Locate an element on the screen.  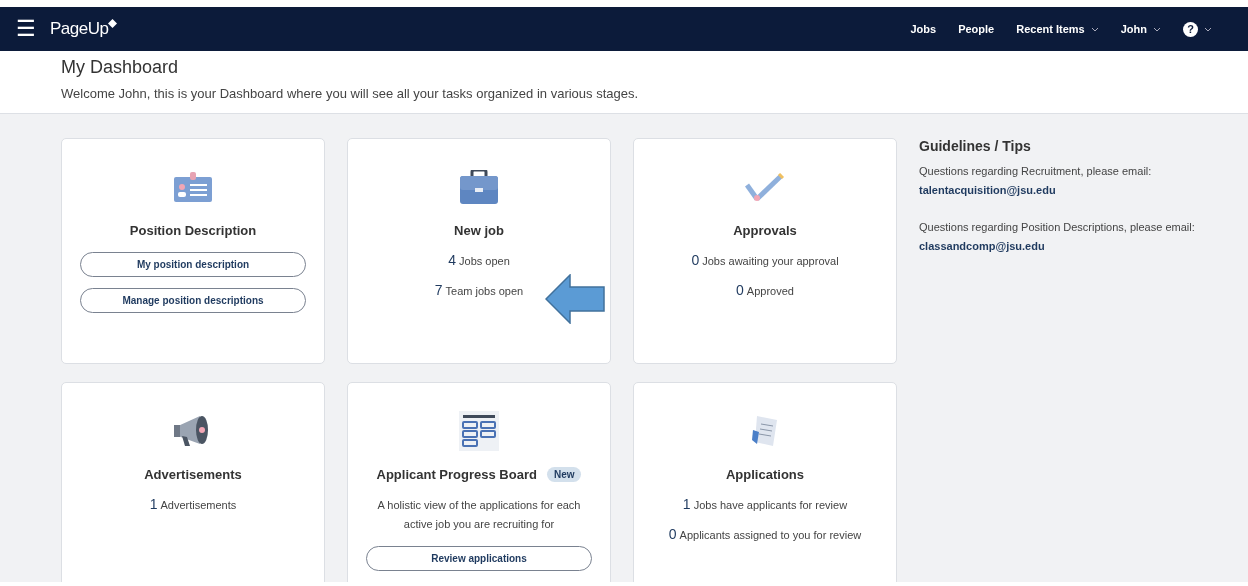
card-description: A holistic view of the applications for each active job you are recruiting for is located at coordinates (479, 515).